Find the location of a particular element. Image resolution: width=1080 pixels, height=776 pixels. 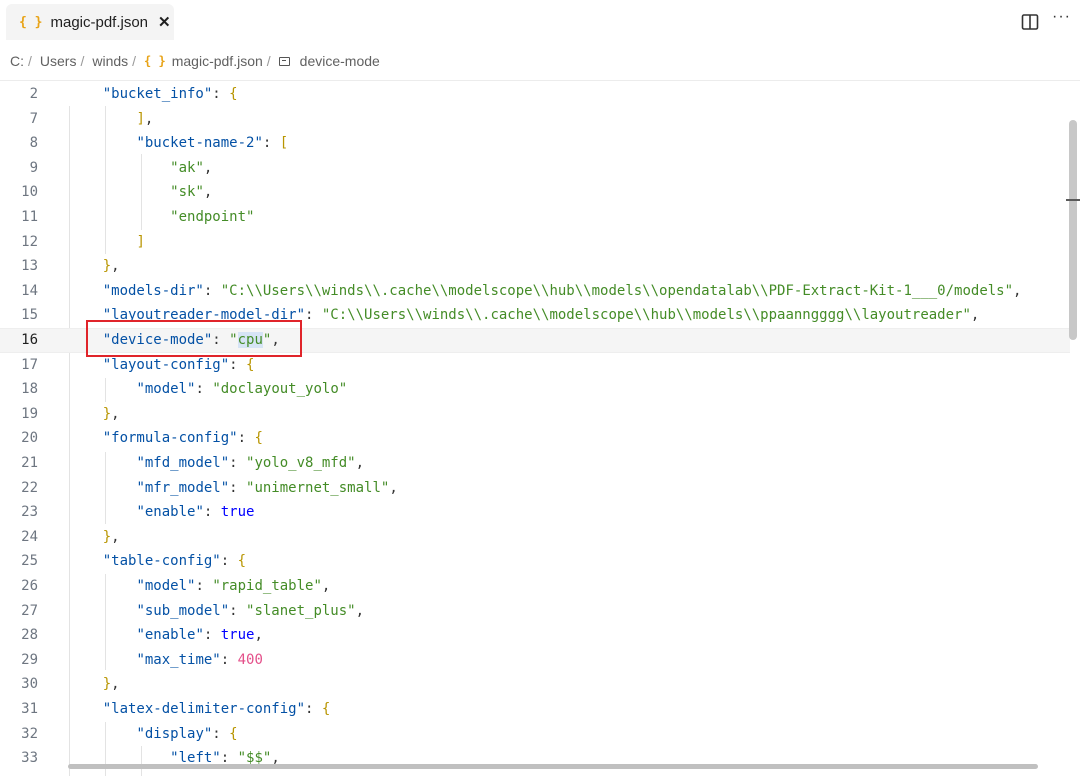

line-number: 14 is located at coordinates (29, 290).